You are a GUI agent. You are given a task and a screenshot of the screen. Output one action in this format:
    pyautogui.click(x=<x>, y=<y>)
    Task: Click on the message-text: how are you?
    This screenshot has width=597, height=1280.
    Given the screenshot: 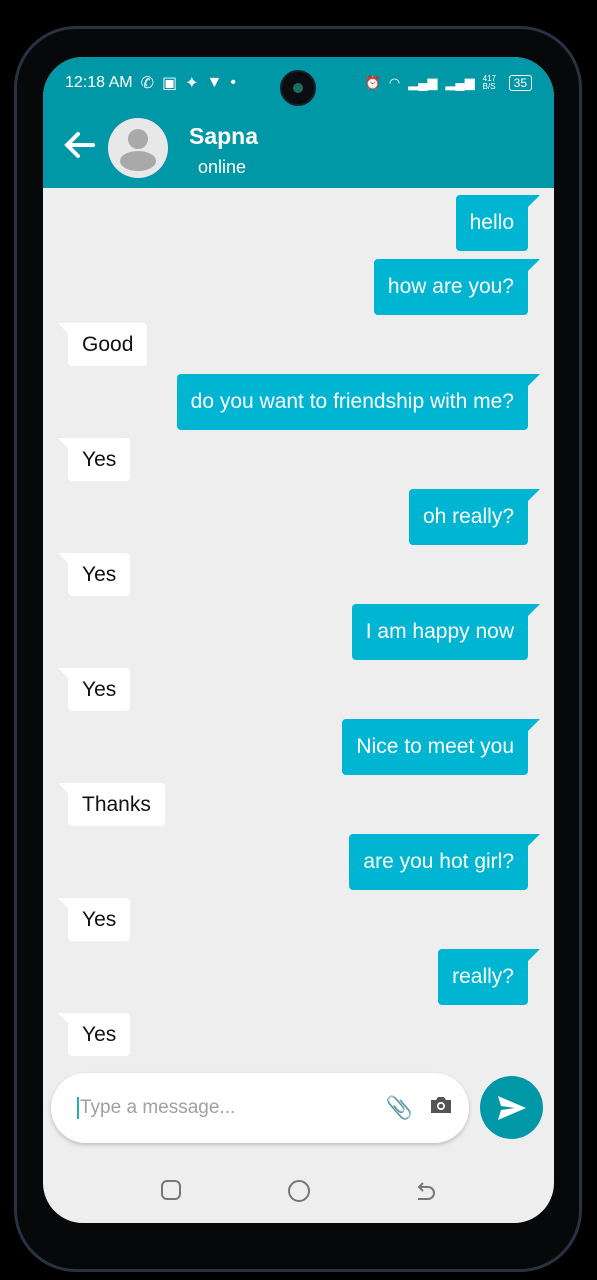 What is the action you would take?
    pyautogui.click(x=450, y=286)
    